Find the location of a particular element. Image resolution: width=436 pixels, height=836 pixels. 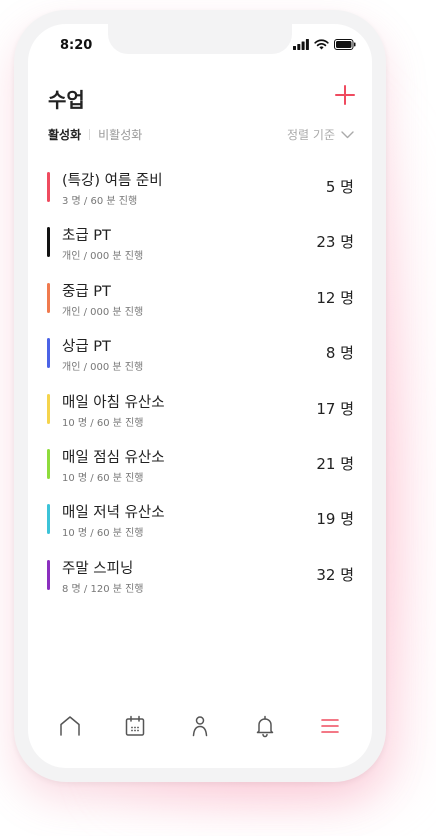

class-member-count: 12 명 is located at coordinates (335, 297).